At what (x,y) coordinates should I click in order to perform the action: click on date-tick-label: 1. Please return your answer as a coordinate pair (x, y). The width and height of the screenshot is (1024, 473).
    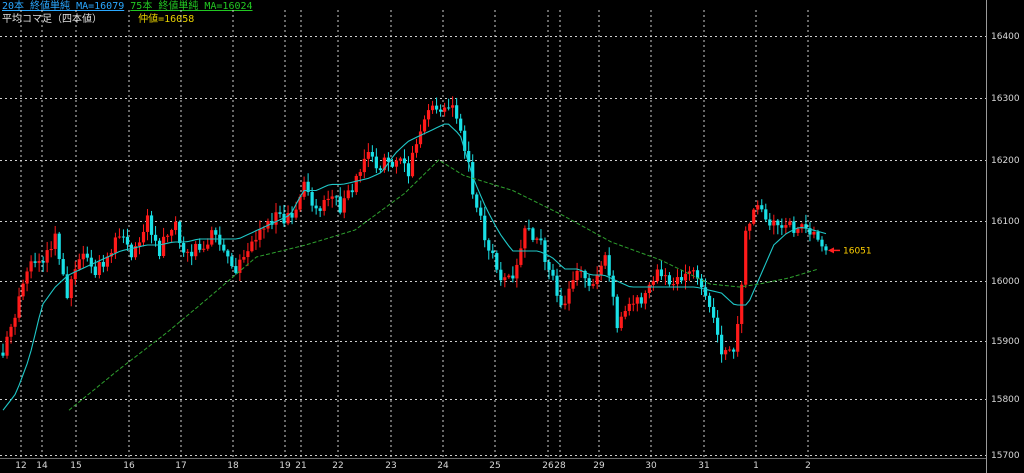
    Looking at the image, I should click on (756, 466).